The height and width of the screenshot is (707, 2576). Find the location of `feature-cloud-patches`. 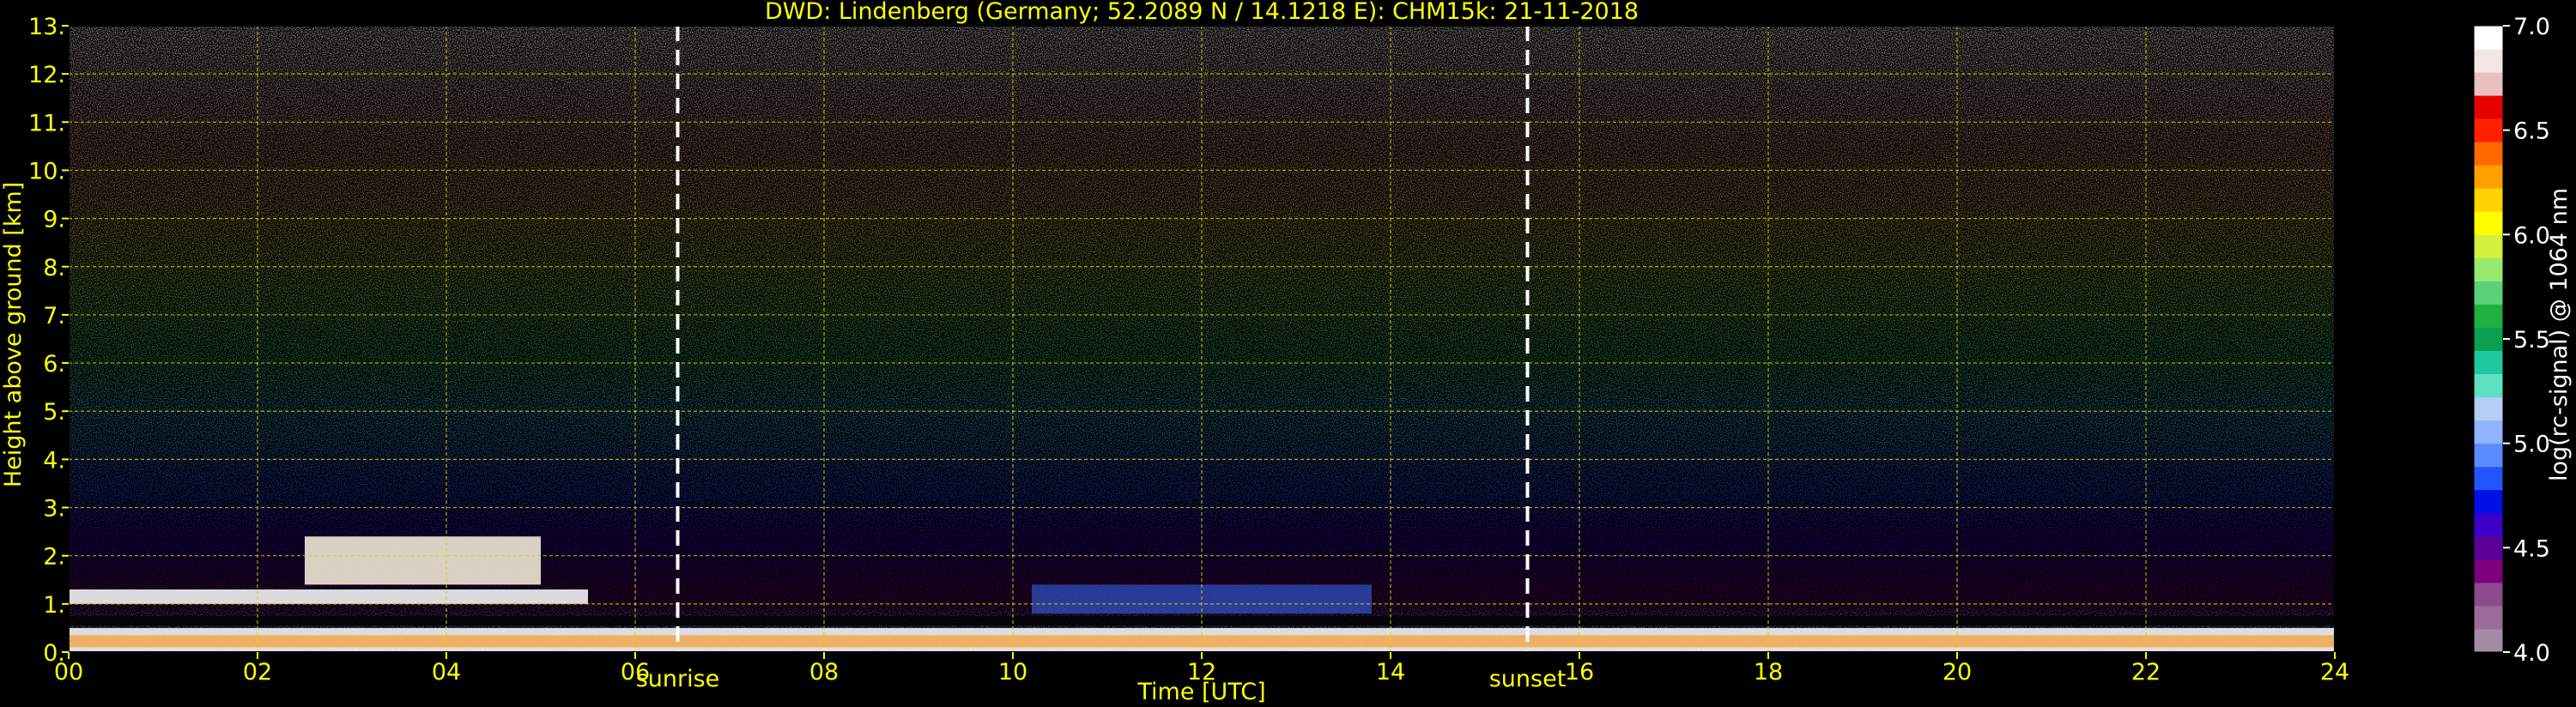

feature-cloud-patches is located at coordinates (423, 560).